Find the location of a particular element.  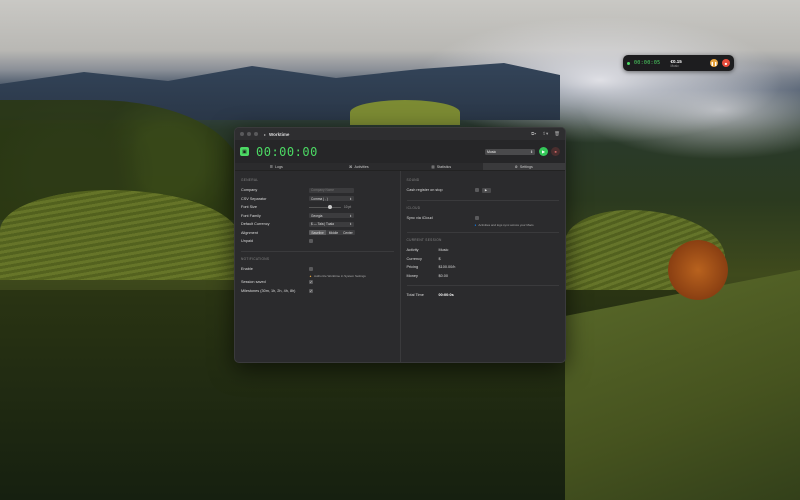

cash-register-row: Cash register on stop ▶ is located at coordinates (483, 190).